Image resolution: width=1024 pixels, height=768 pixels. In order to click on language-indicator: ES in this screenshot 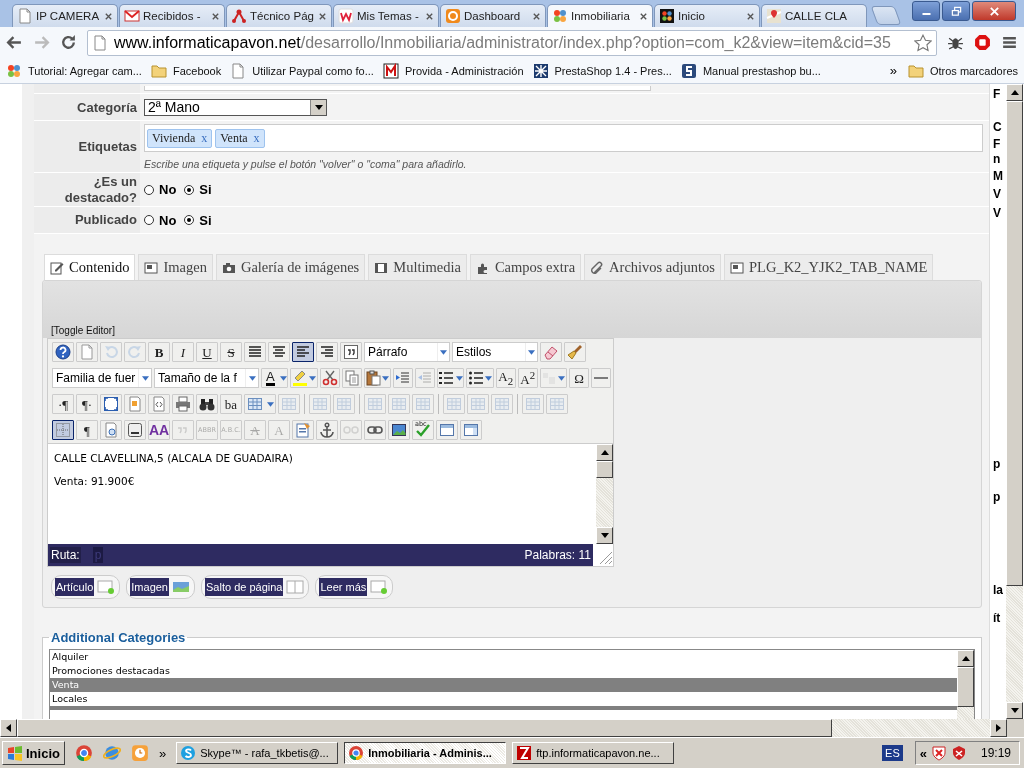, I will do `click(892, 753)`.